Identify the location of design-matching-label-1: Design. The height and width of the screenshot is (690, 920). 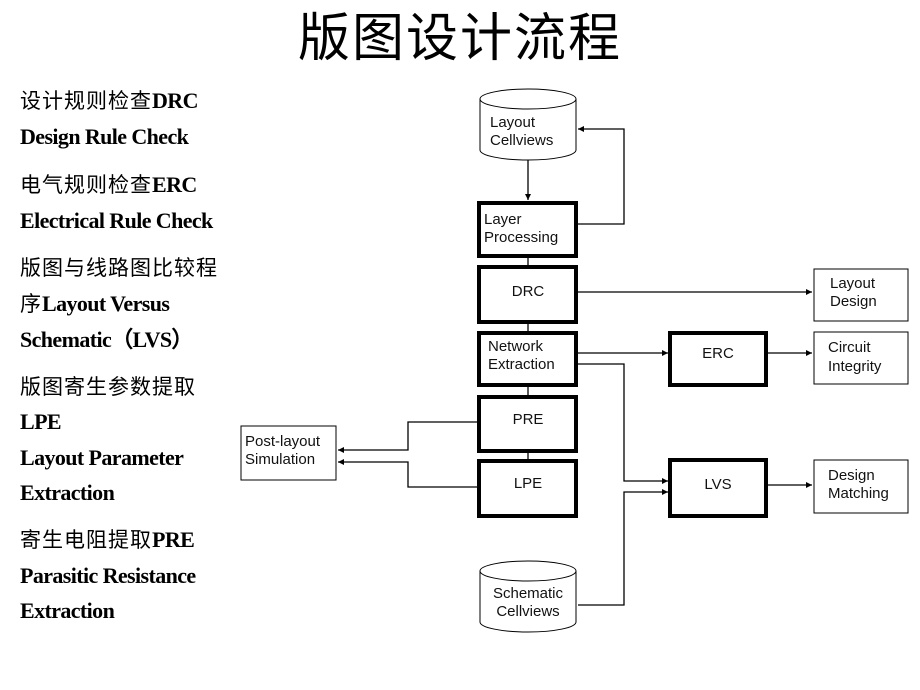
(851, 475).